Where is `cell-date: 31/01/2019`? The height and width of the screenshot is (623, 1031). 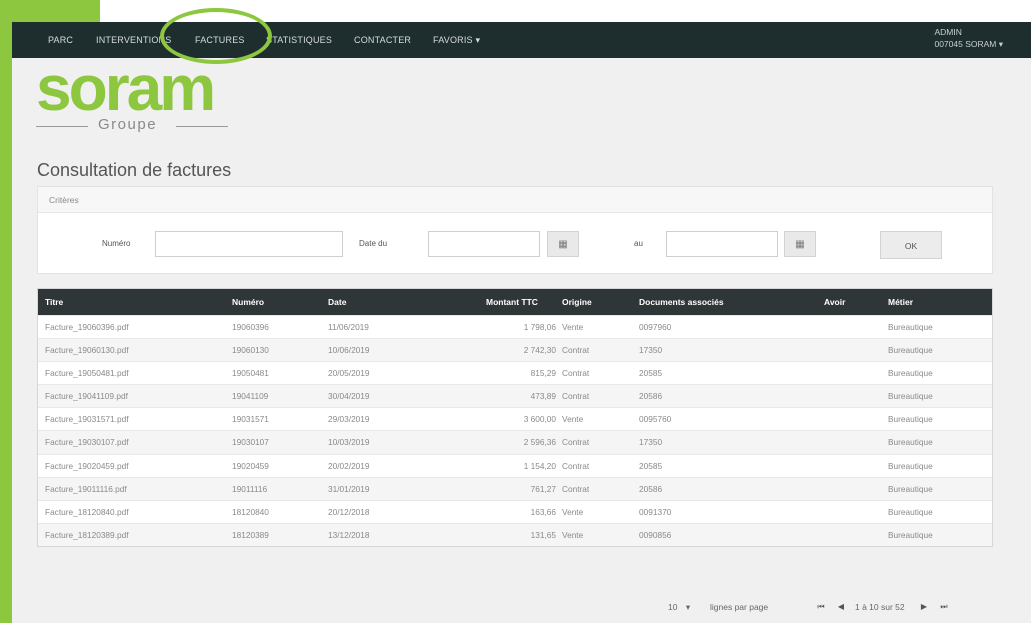
cell-date: 31/01/2019 is located at coordinates (349, 488).